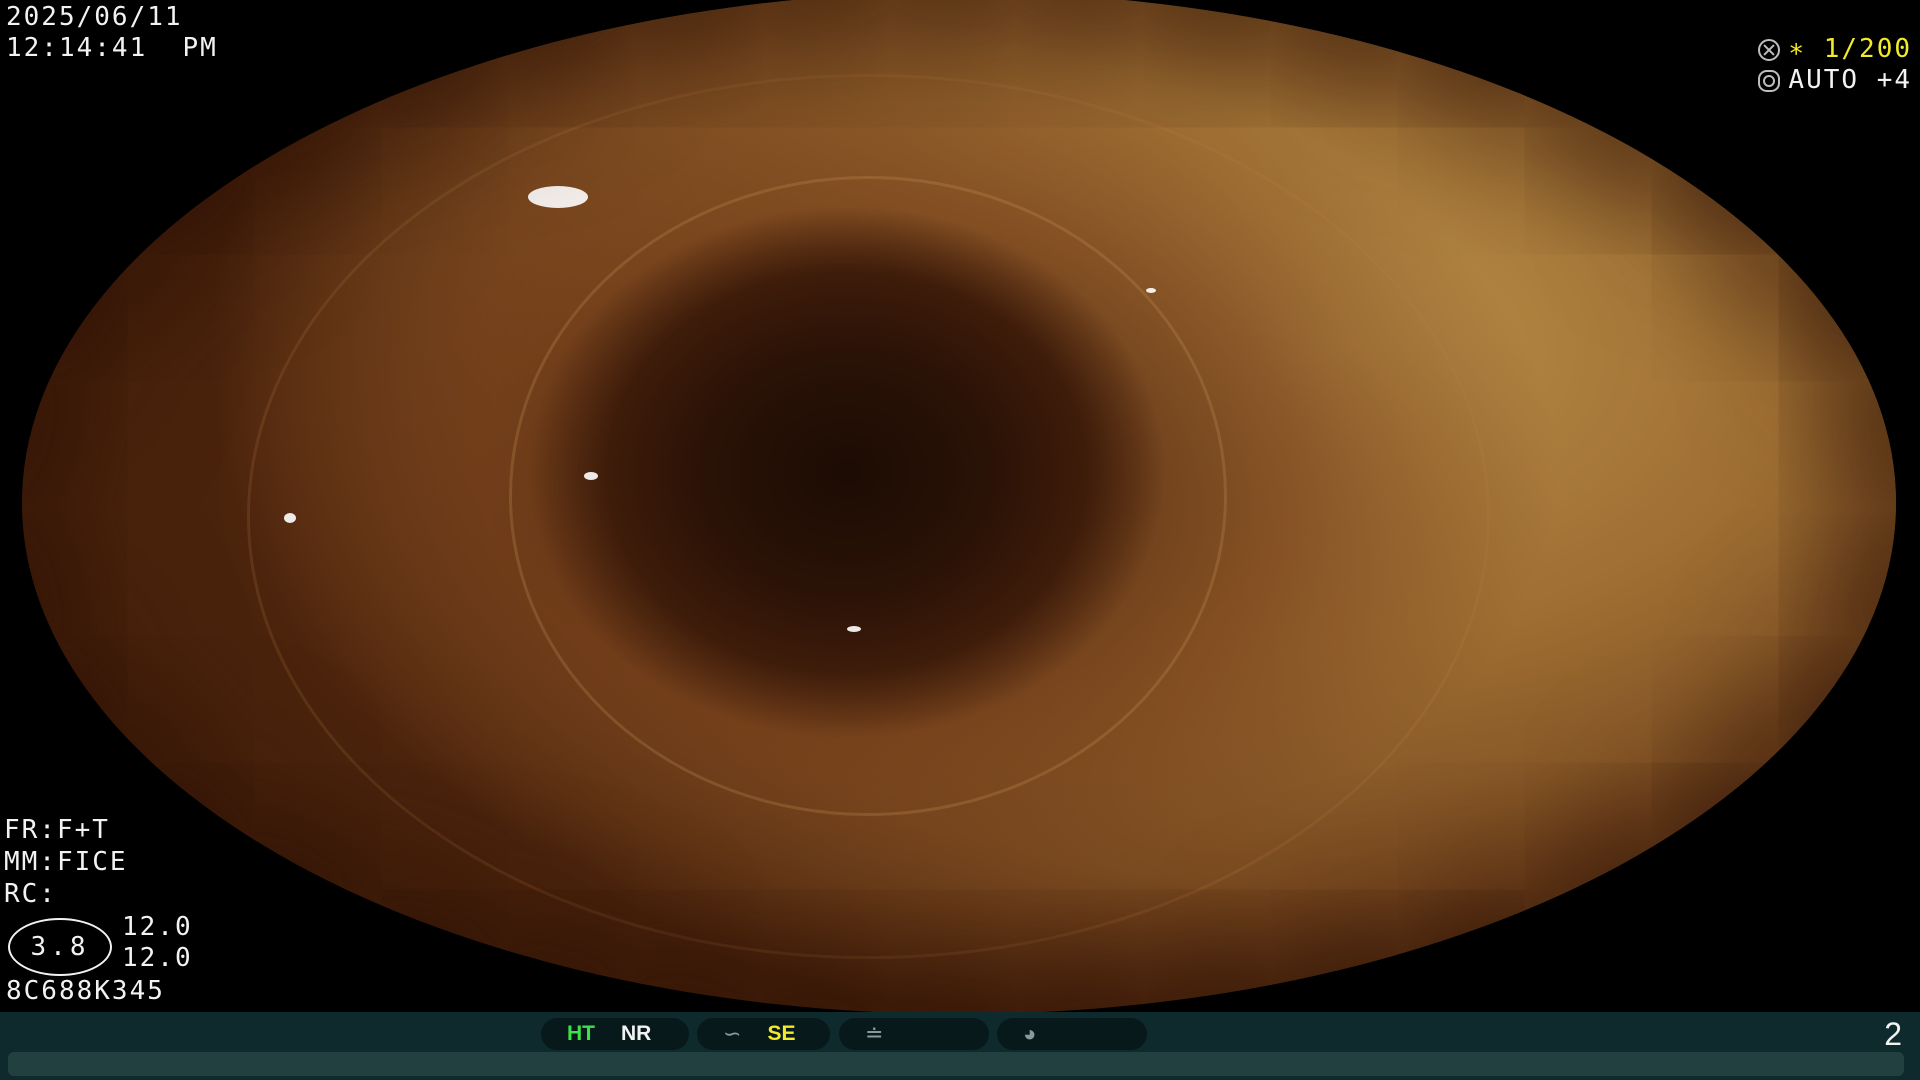 This screenshot has height=1080, width=1920. Describe the element at coordinates (157, 927) in the screenshot. I see `value-1: 12.0` at that location.